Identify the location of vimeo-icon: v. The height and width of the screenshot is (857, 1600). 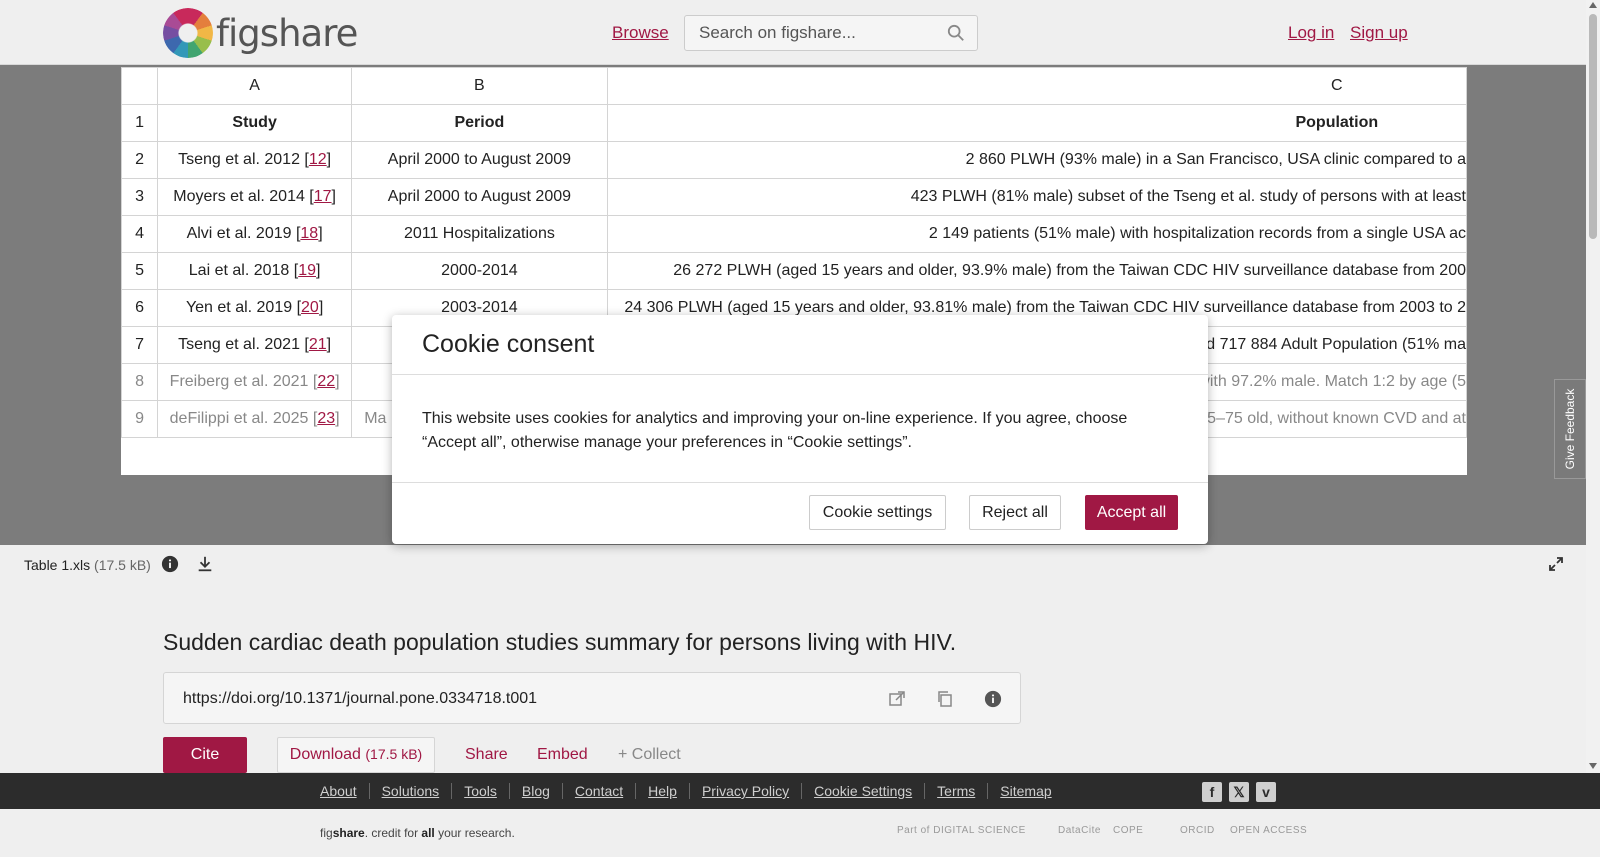
(1266, 792).